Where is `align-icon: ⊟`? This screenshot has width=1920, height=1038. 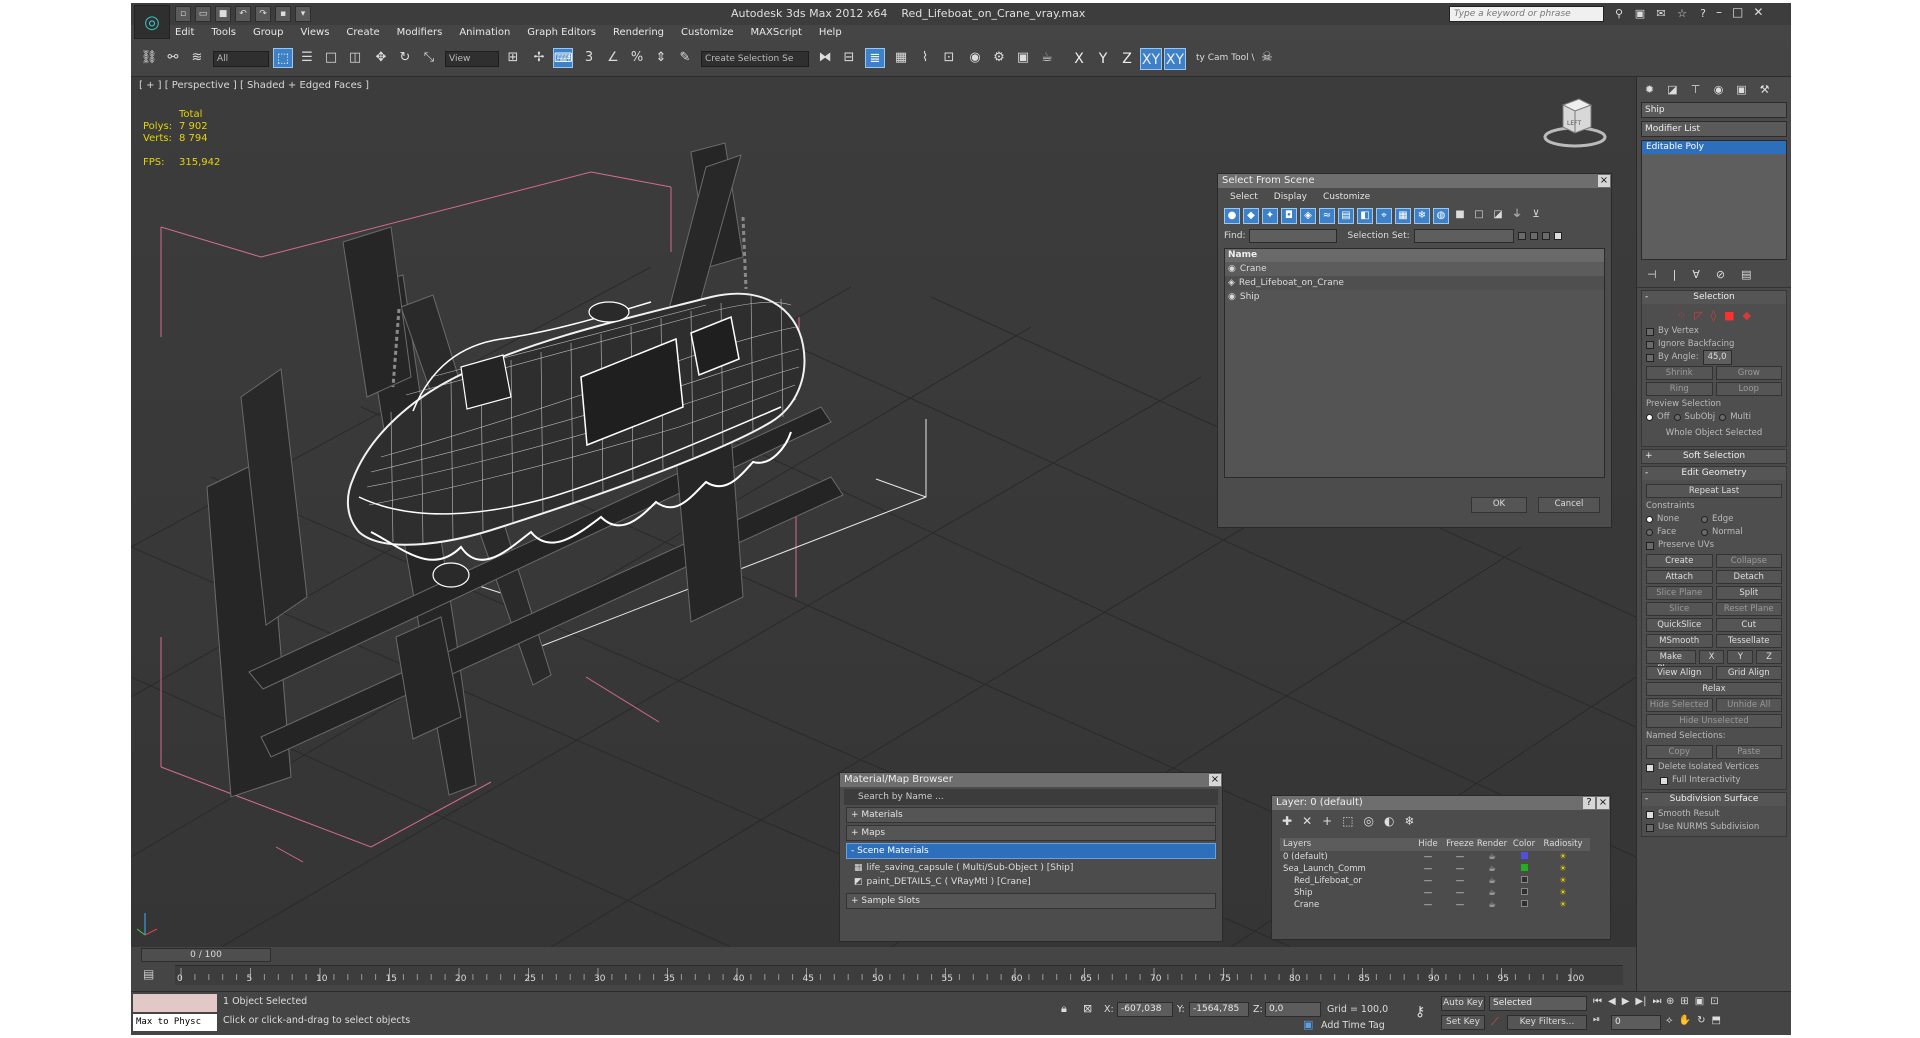 align-icon: ⊟ is located at coordinates (849, 58).